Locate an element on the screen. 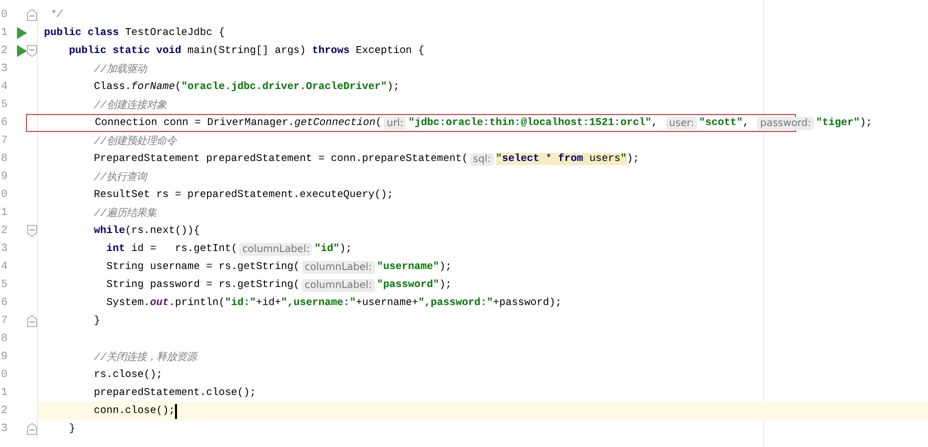  code-text: +username+ is located at coordinates (387, 303).